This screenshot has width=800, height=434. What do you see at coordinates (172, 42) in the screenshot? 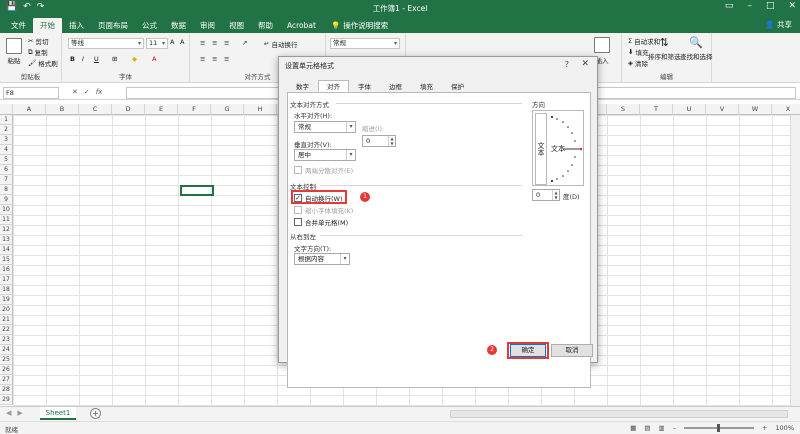
I see `grow-font-icon: A` at bounding box center [172, 42].